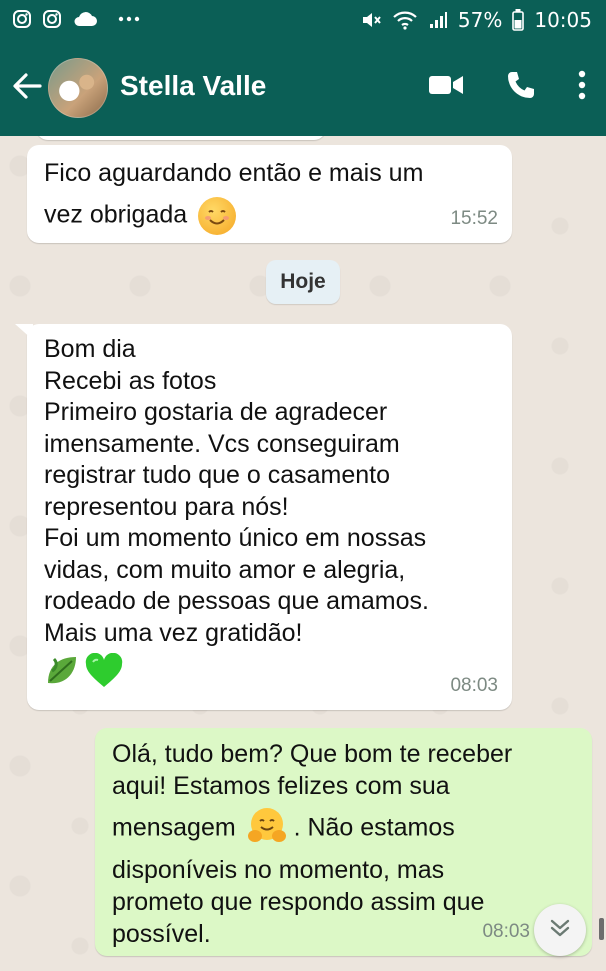  Describe the element at coordinates (174, 827) in the screenshot. I see `message-text: mensagem` at that location.